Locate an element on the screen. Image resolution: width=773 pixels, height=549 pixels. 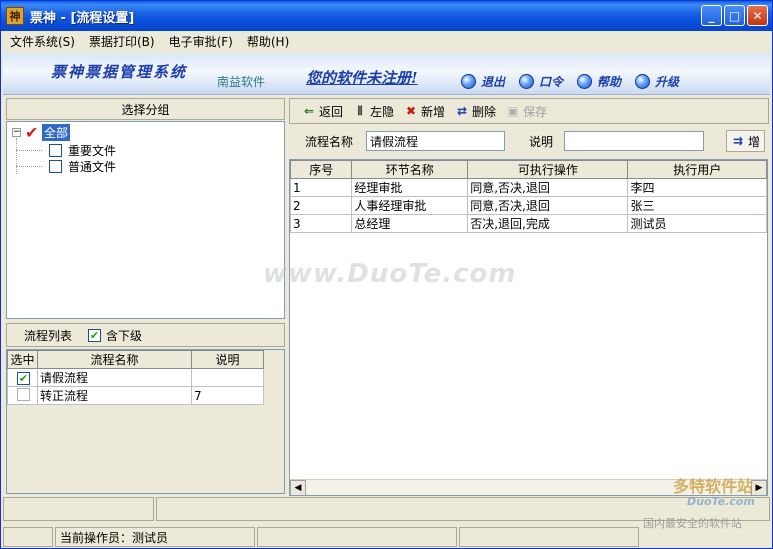
tree-node-important: 重要文件 is located at coordinates (82, 150).